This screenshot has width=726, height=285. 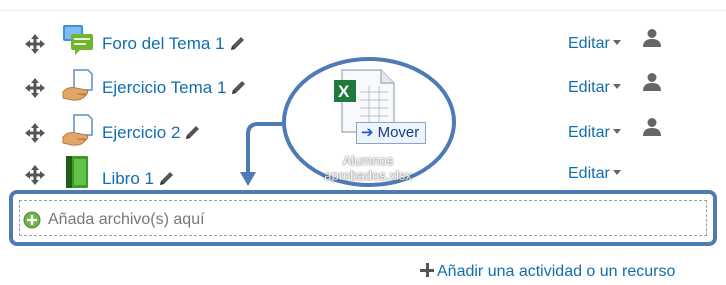 I want to click on dropzone-text: Añada archivo(s) aquí, so click(x=126, y=219).